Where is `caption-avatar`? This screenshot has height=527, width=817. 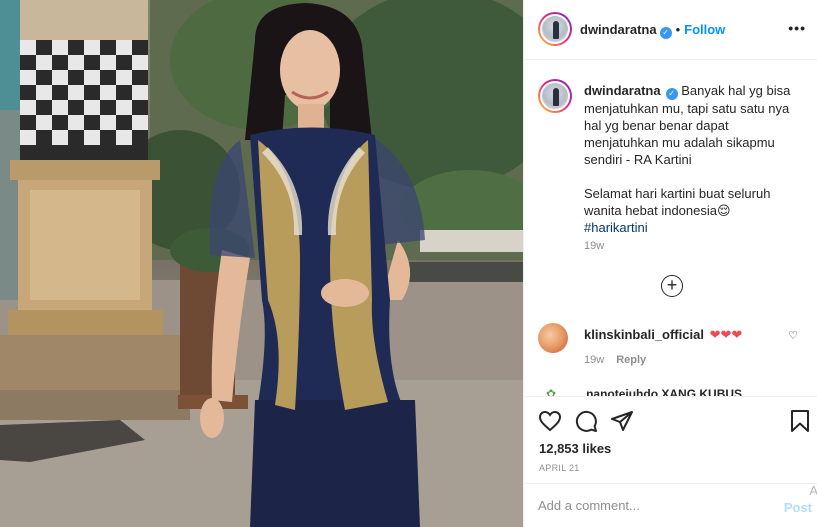
caption-avatar is located at coordinates (555, 96).